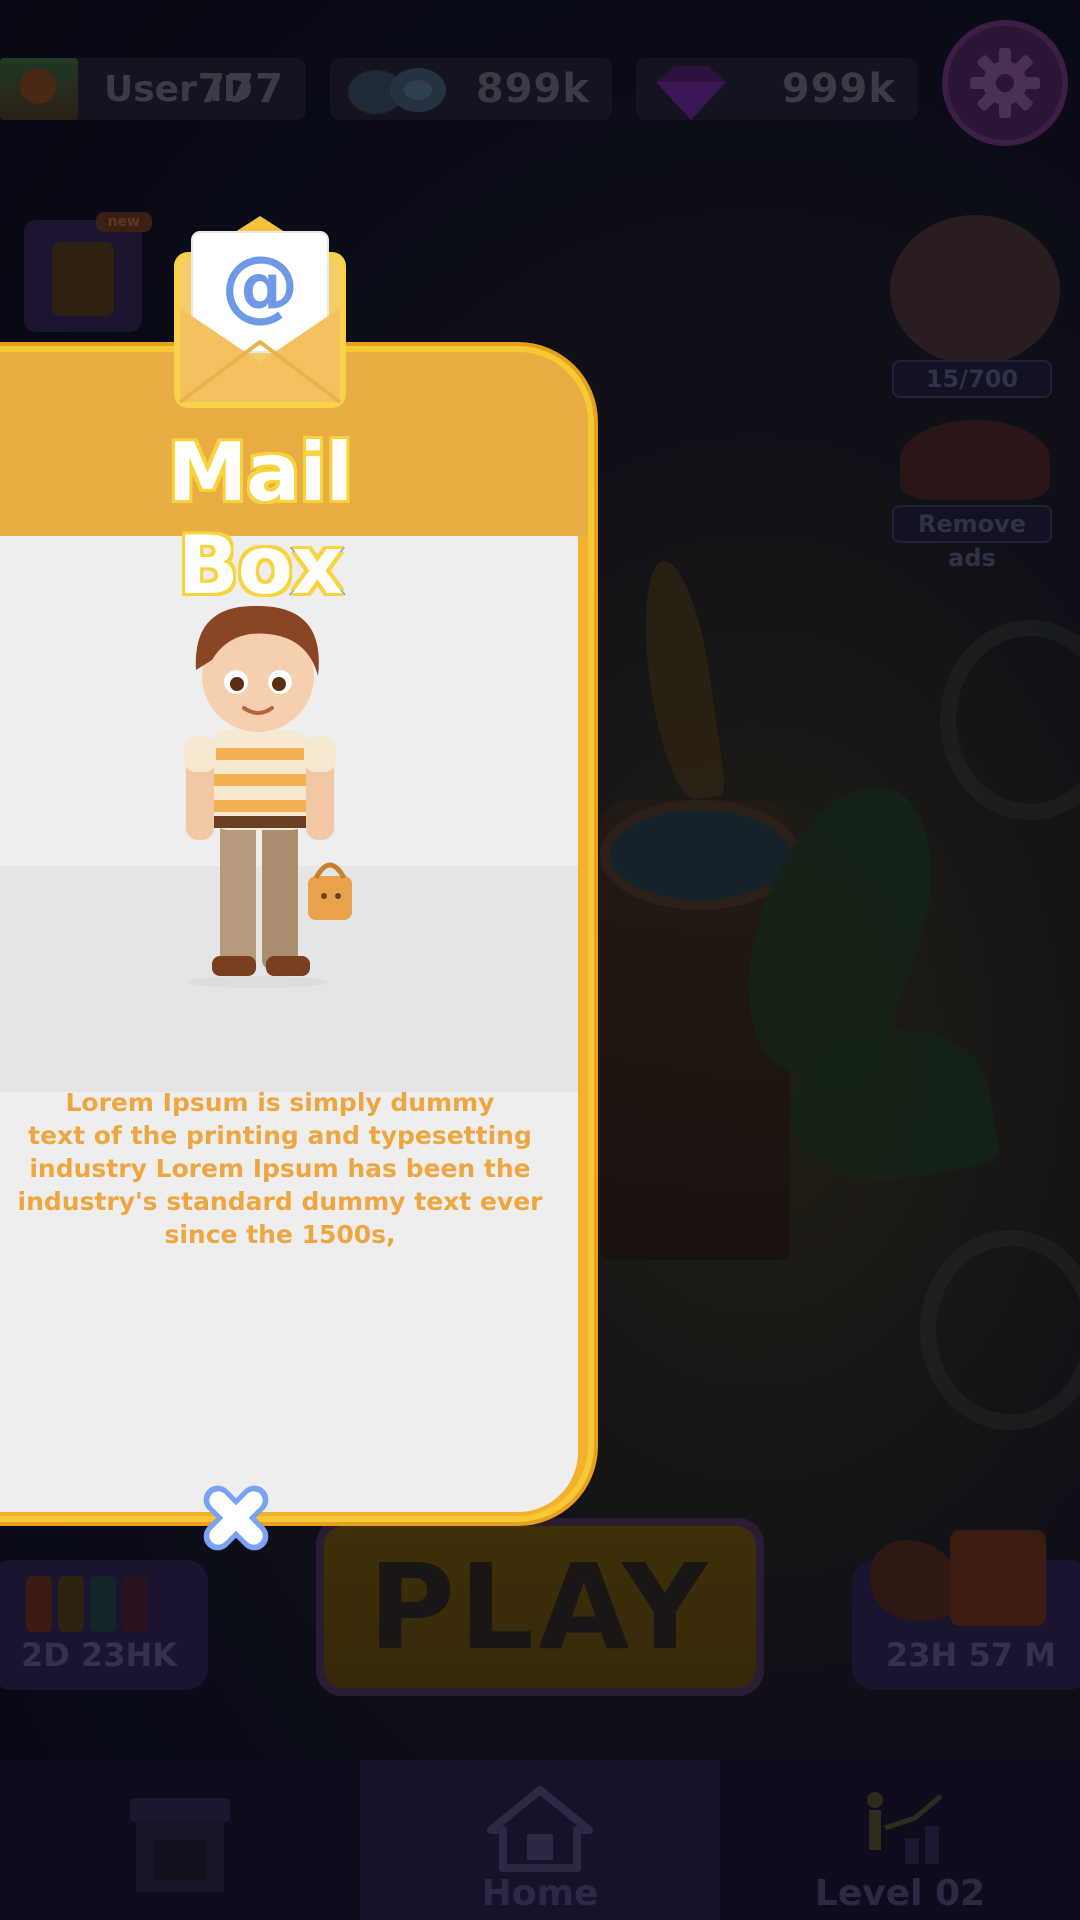  Describe the element at coordinates (998, 1578) in the screenshot. I see `gift-icon` at that location.